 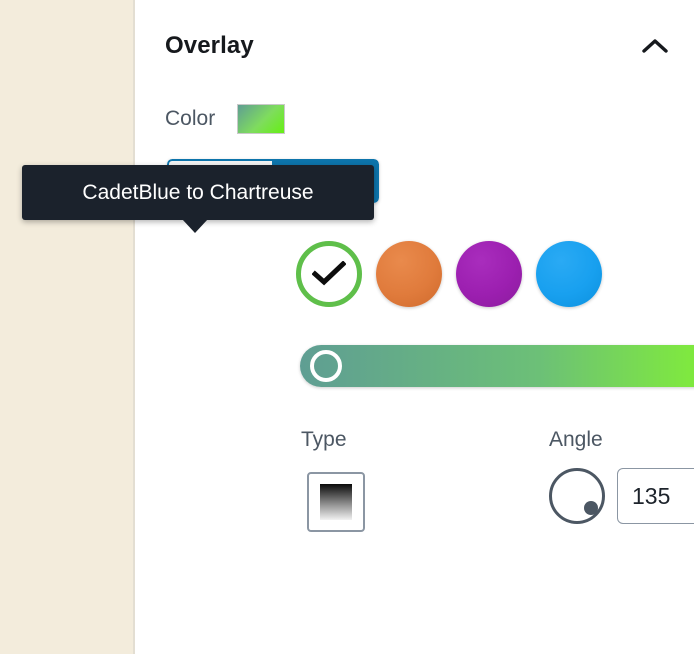 I want to click on preset-swatch-blue, so click(x=569, y=274).